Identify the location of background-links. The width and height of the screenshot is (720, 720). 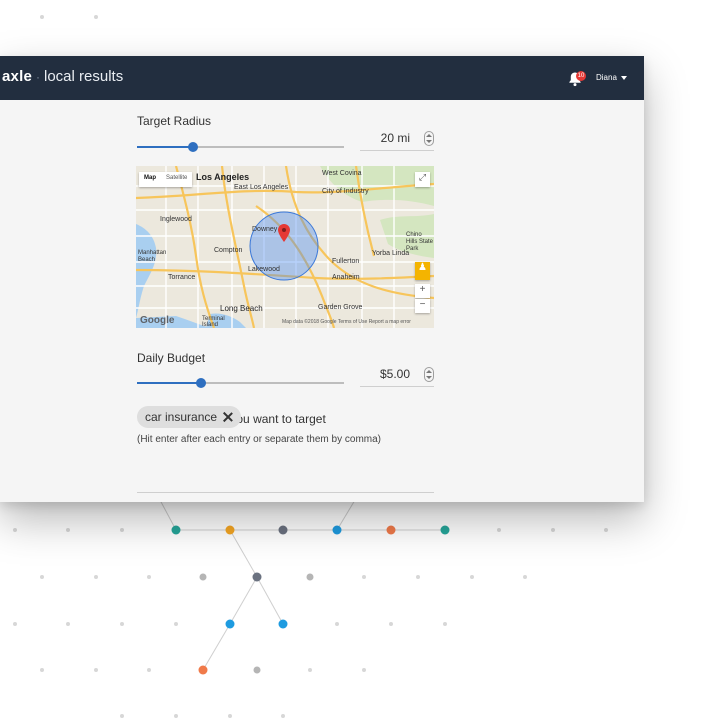
(302, 585).